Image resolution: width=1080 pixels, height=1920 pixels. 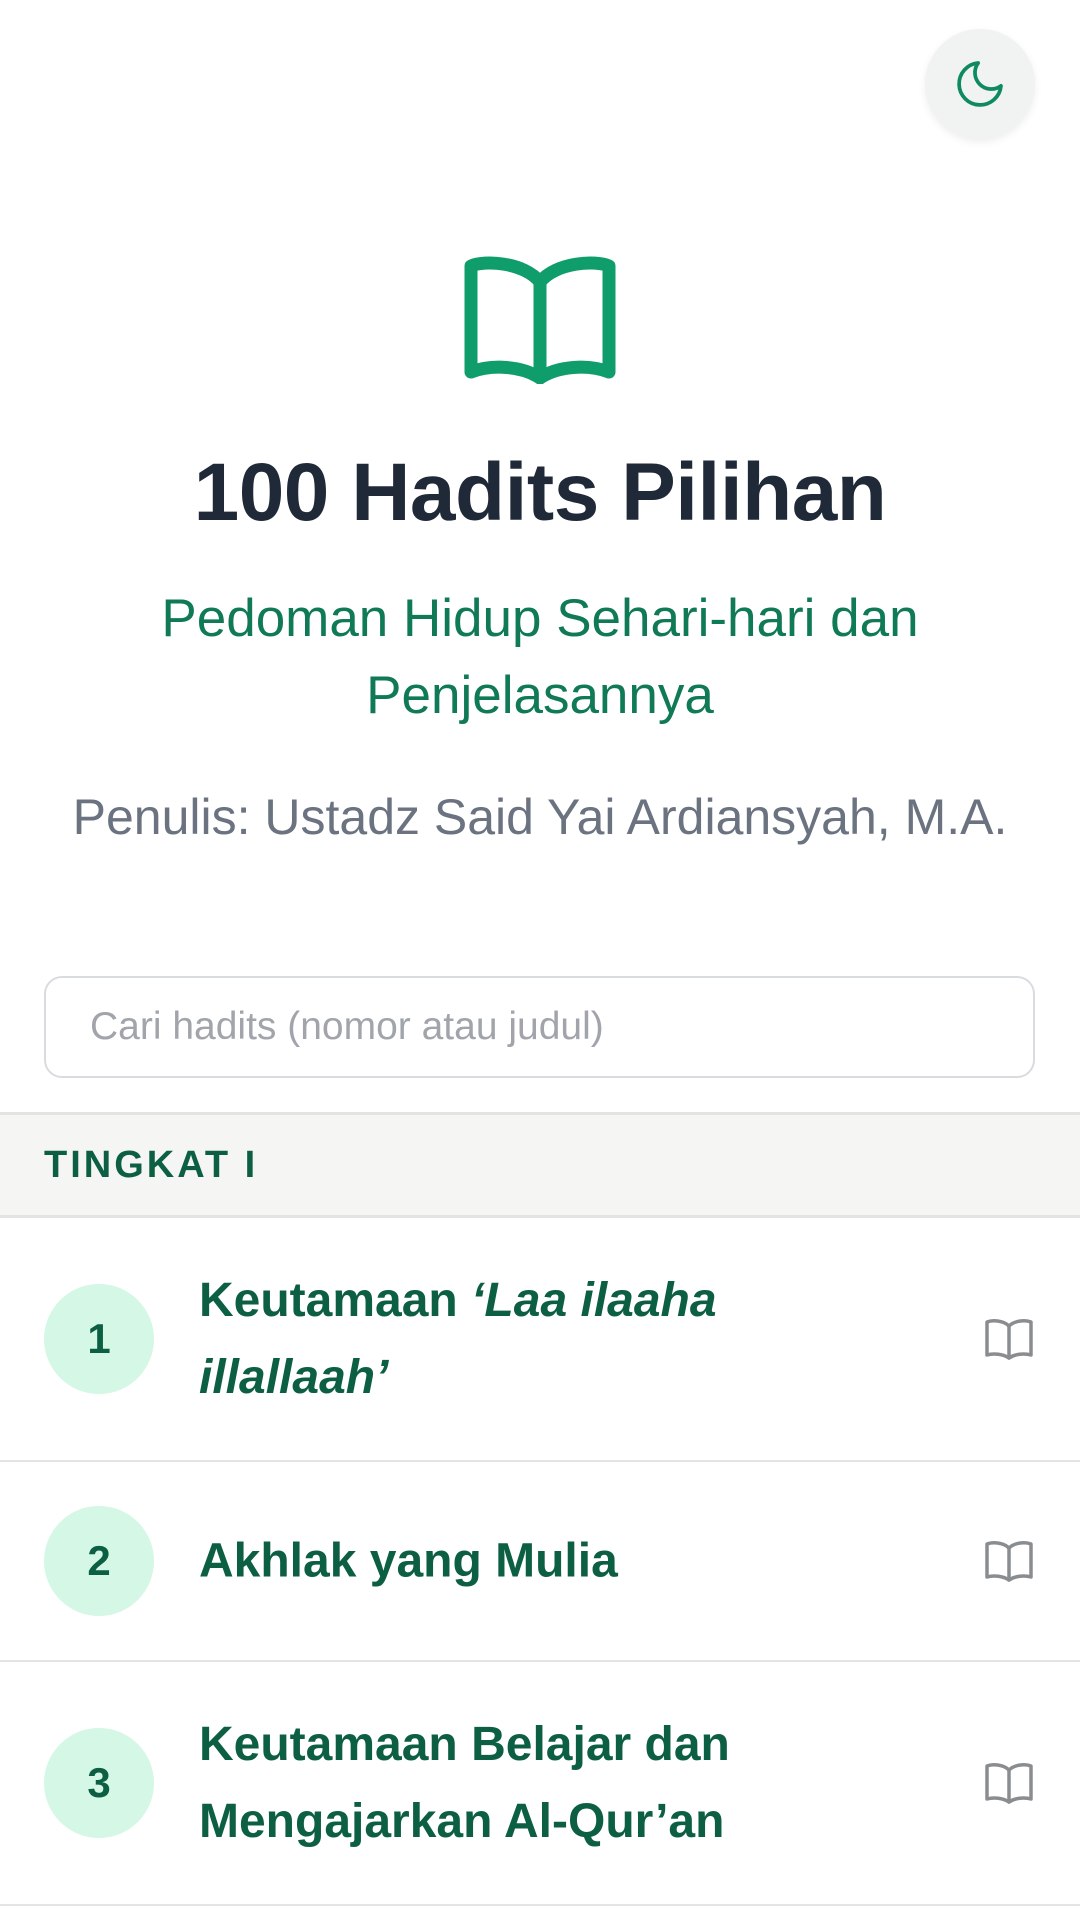 What do you see at coordinates (539, 1027) in the screenshot?
I see `search-input` at bounding box center [539, 1027].